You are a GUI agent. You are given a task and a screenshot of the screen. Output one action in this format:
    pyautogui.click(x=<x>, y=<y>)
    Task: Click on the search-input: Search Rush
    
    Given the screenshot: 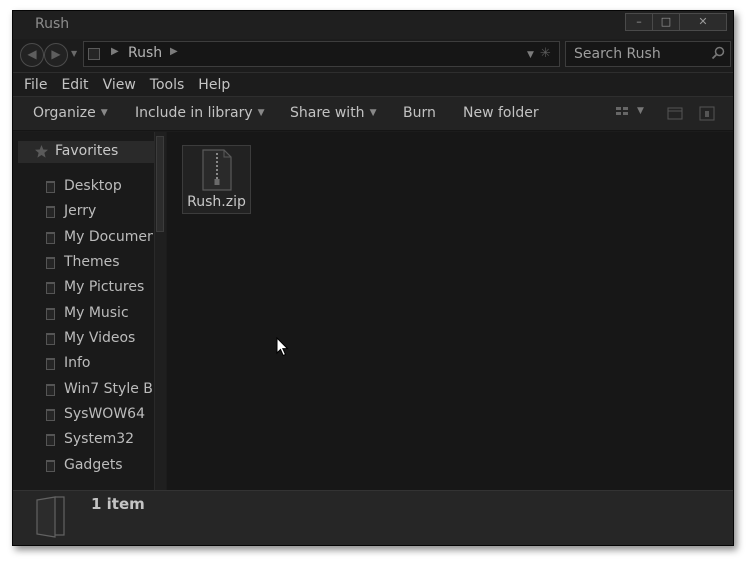 What is the action you would take?
    pyautogui.click(x=617, y=54)
    